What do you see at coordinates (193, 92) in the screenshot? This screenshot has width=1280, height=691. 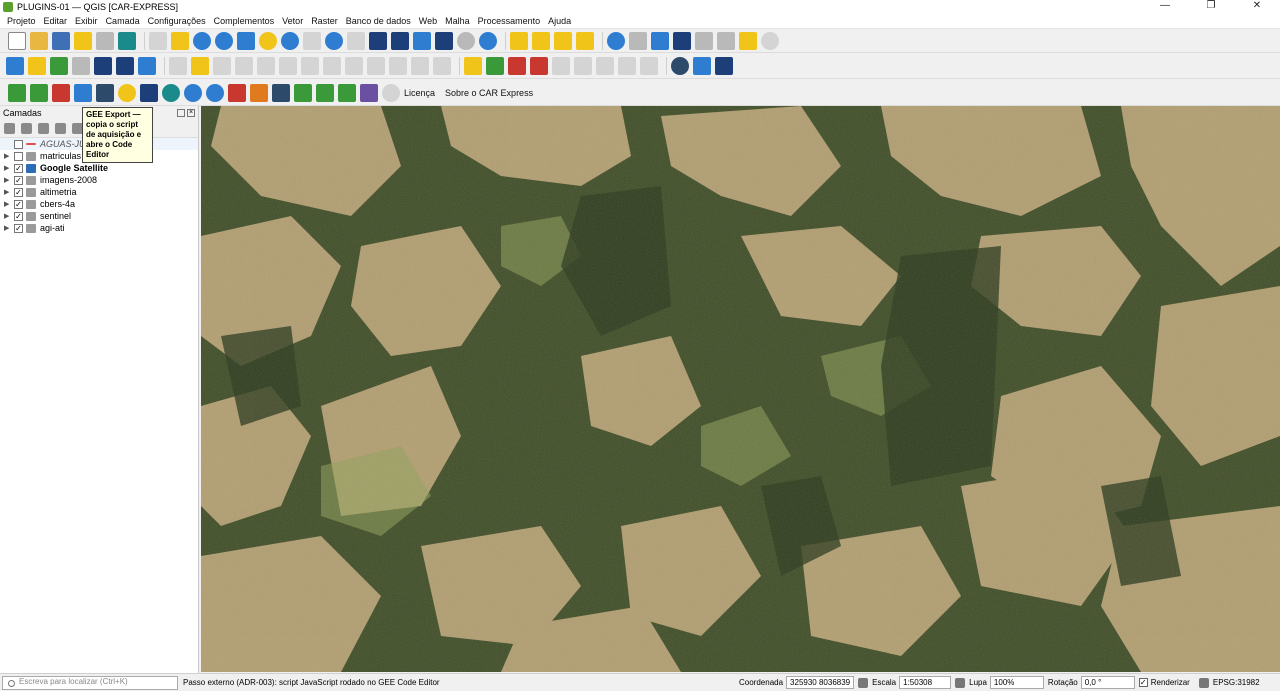 I see `car-search-icon` at bounding box center [193, 92].